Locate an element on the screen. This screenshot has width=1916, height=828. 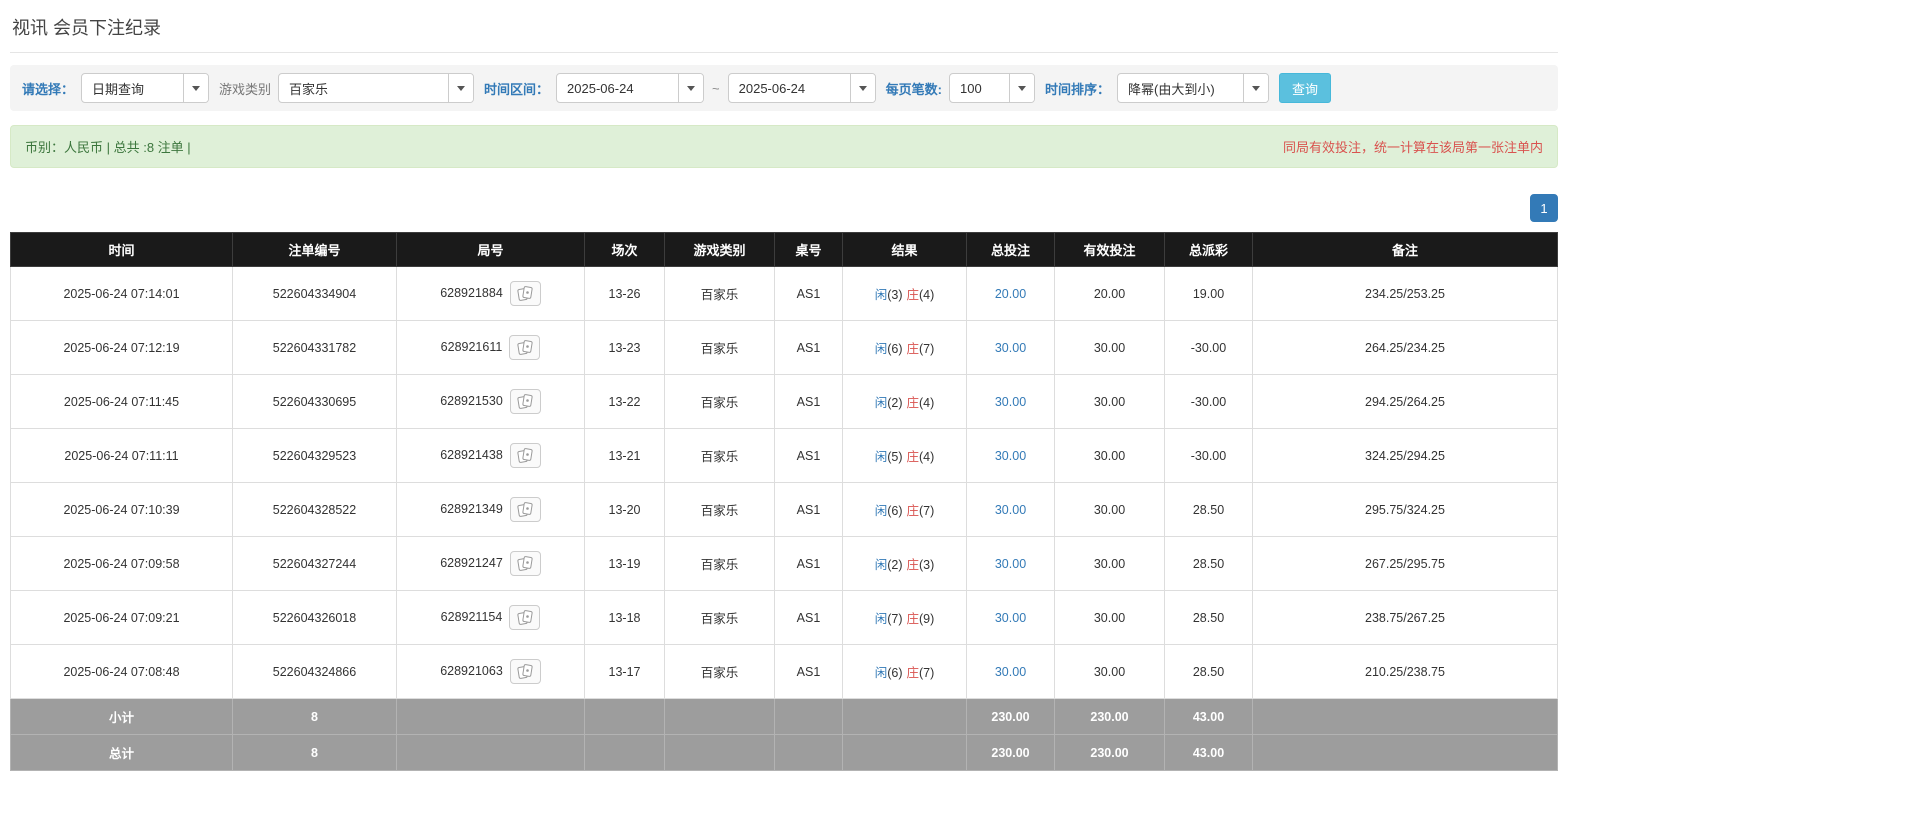
filter-date-range: 时间区间： 2025-06-24 ~ 2025-06-24 is located at coordinates (680, 88).